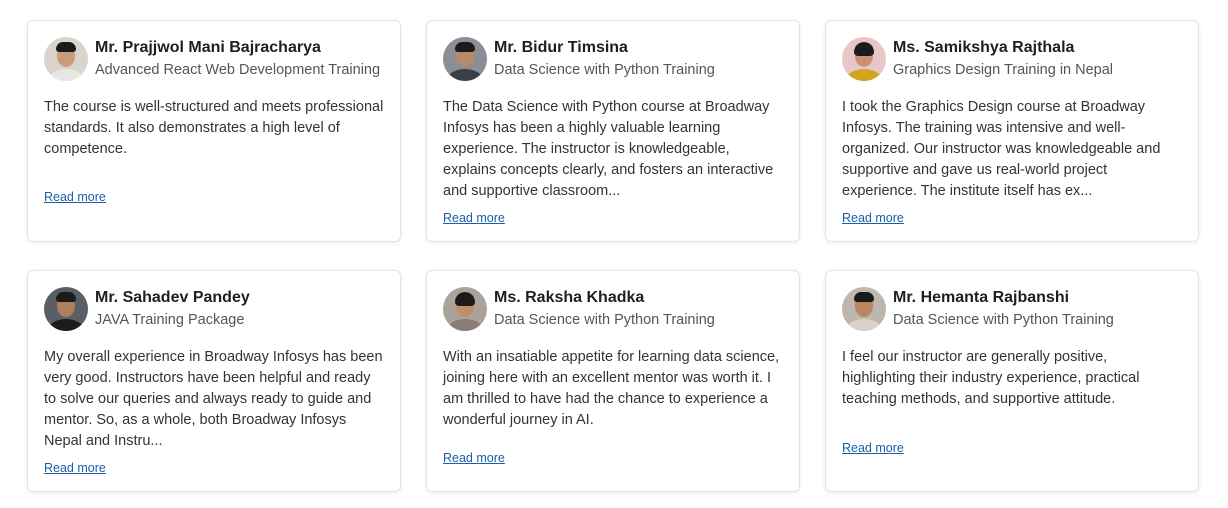 This screenshot has height=508, width=1228. Describe the element at coordinates (208, 47) in the screenshot. I see `student-name: Mr. Prajjwol Mani Bajracharya` at that location.